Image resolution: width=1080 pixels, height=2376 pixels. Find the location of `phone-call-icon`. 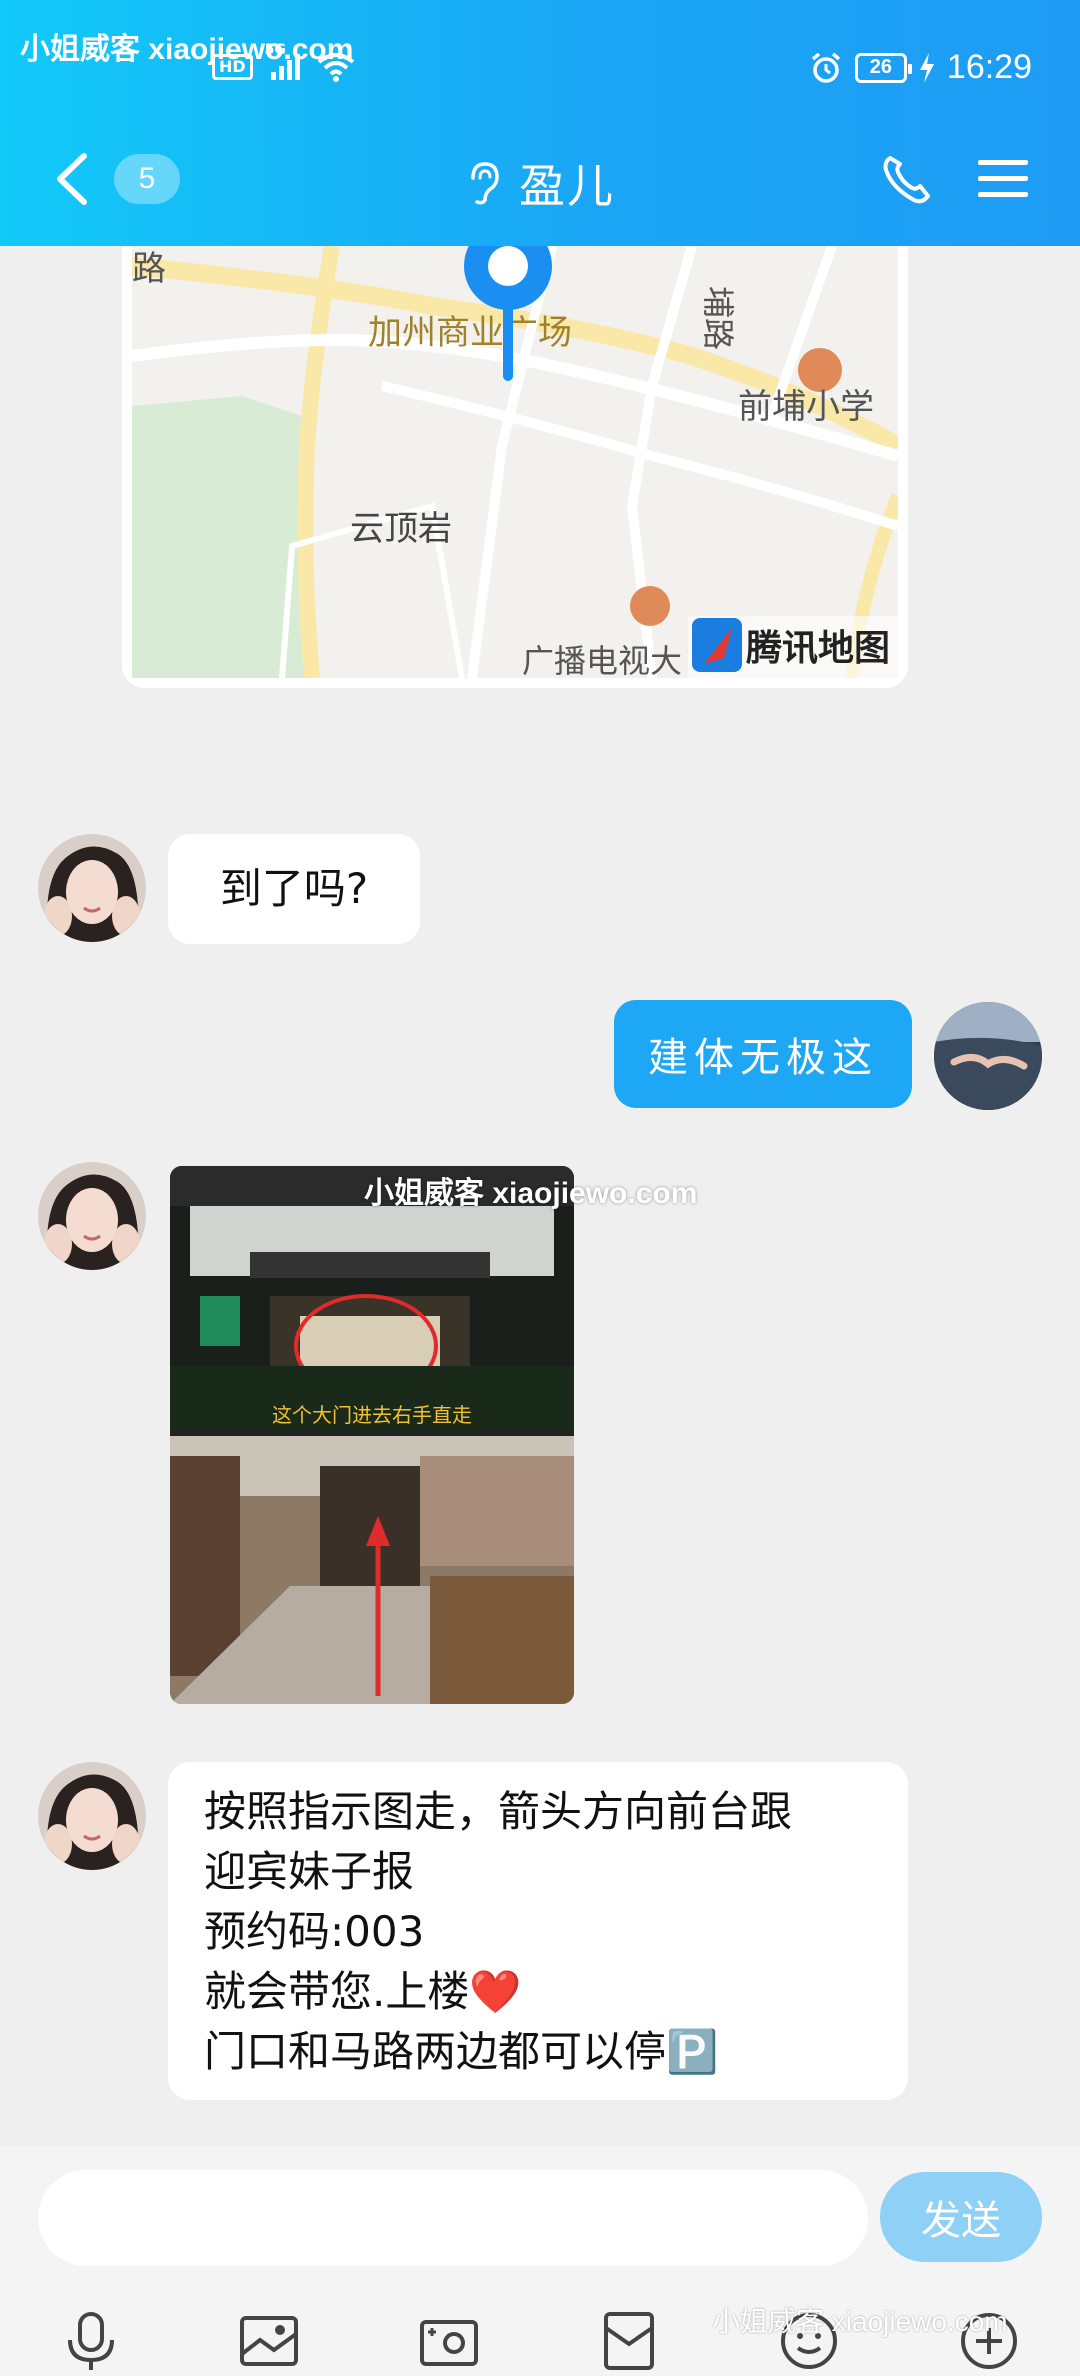

phone-call-icon is located at coordinates (907, 179).